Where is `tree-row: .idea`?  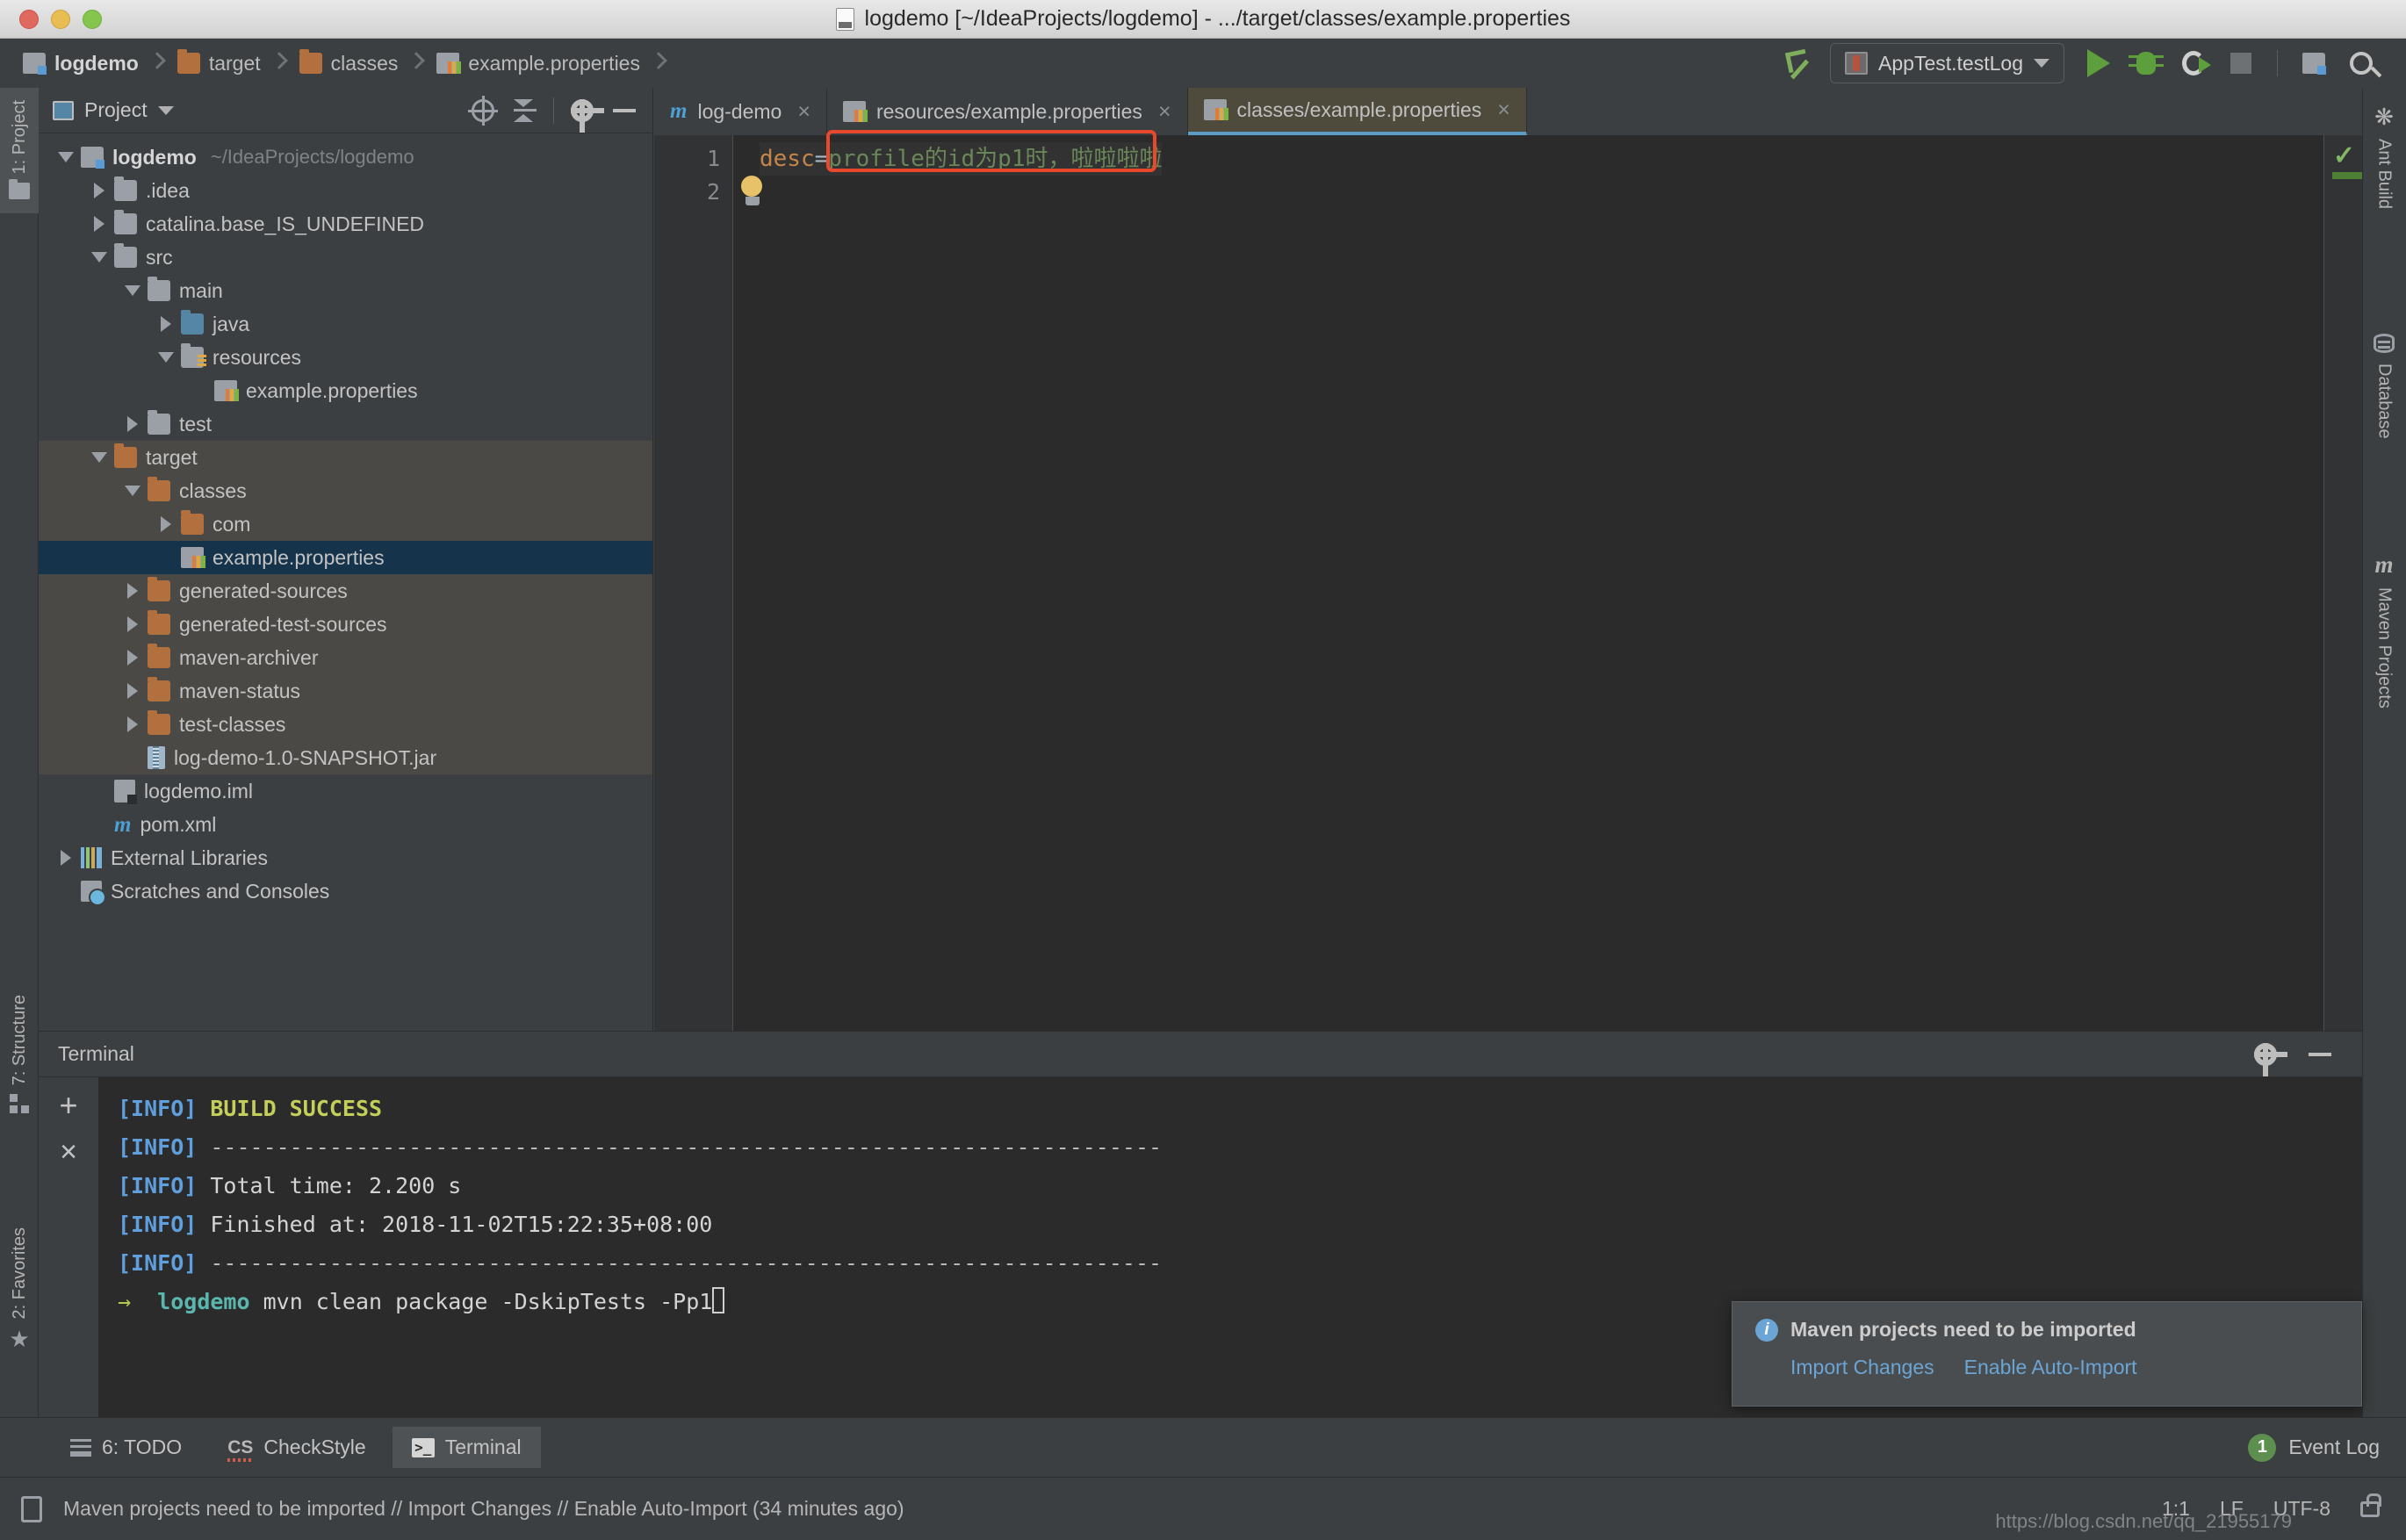 tree-row: .idea is located at coordinates (346, 190).